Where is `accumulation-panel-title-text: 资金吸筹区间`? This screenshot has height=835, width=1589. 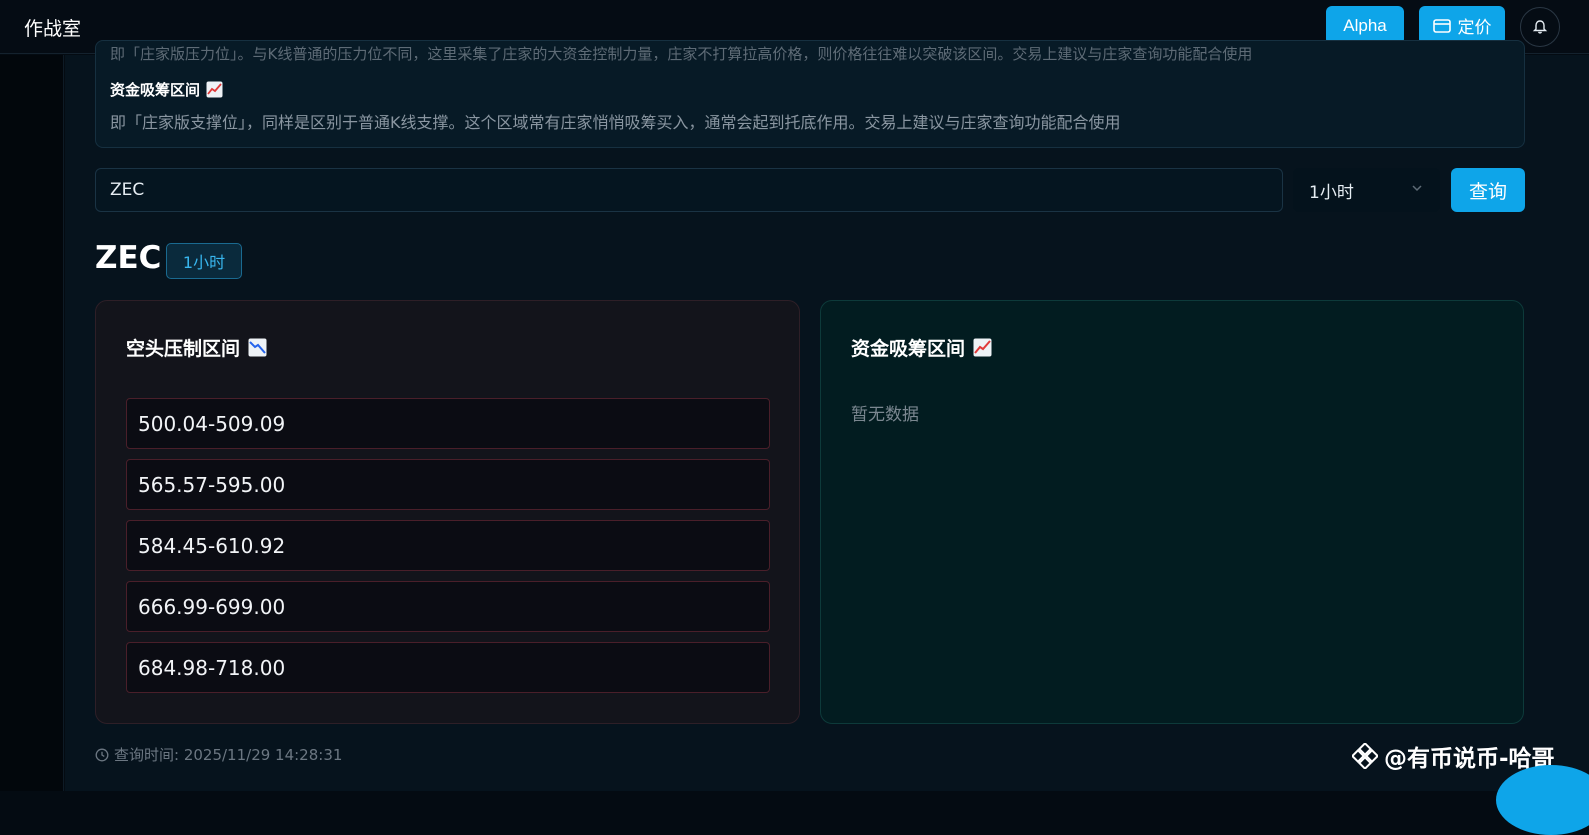
accumulation-panel-title-text: 资金吸筹区间 is located at coordinates (908, 349).